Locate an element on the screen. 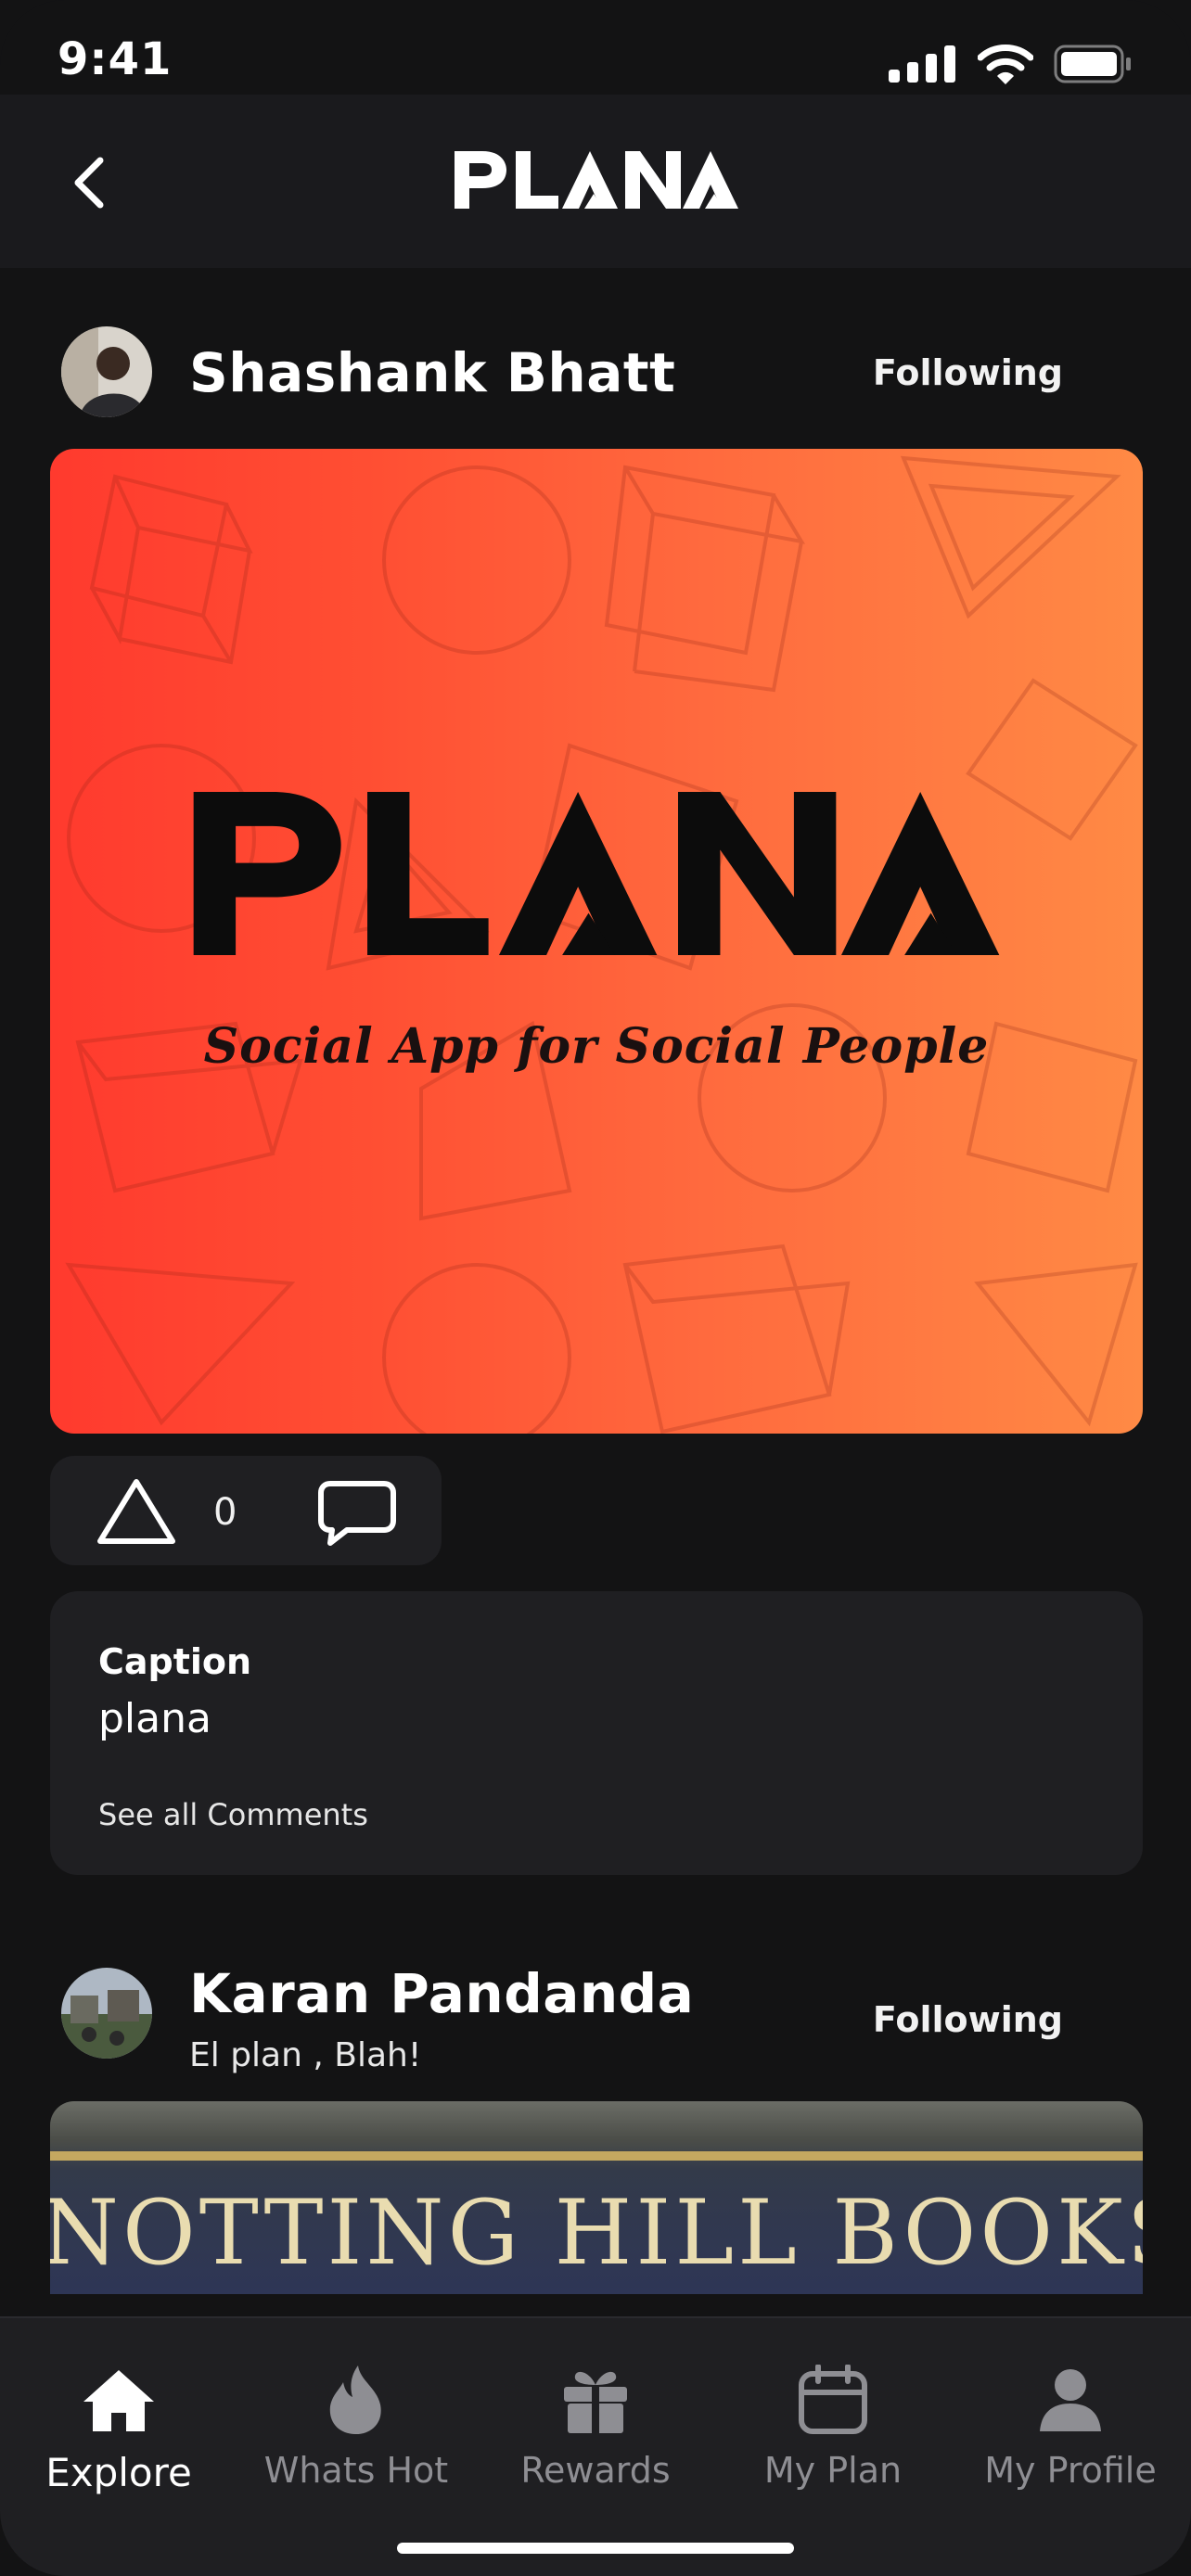 Image resolution: width=1191 pixels, height=2576 pixels. status-bar: 9:41 is located at coordinates (595, 47).